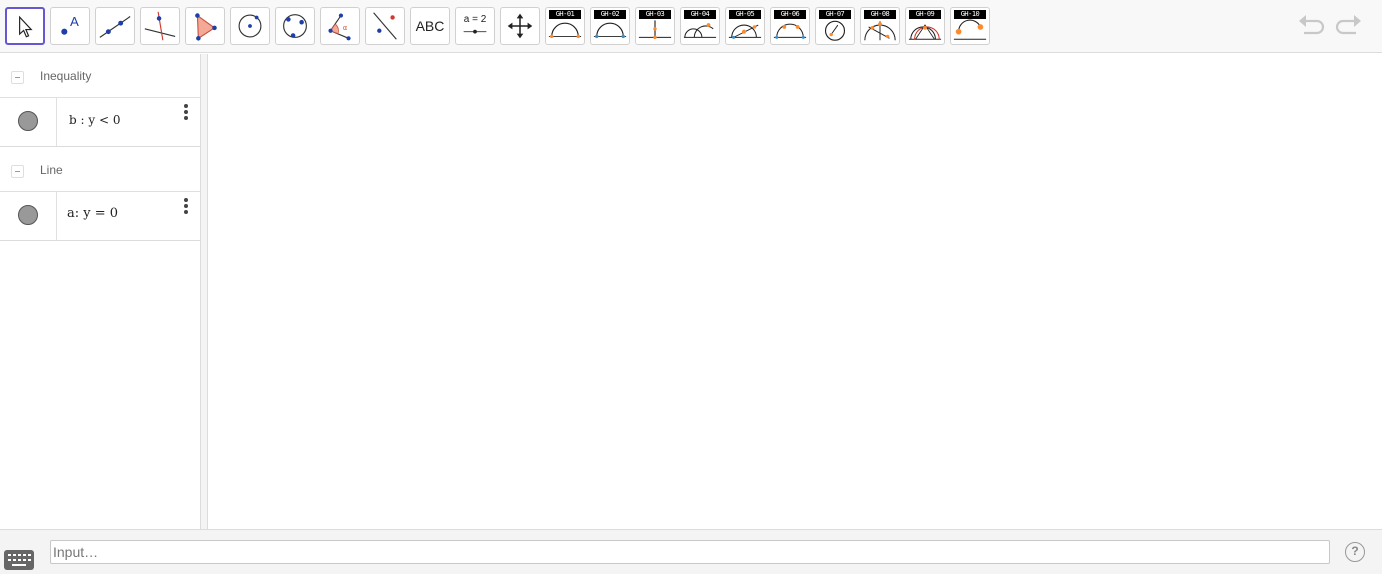 This screenshot has width=1382, height=574. I want to click on group-header-line: Line, so click(100, 170).